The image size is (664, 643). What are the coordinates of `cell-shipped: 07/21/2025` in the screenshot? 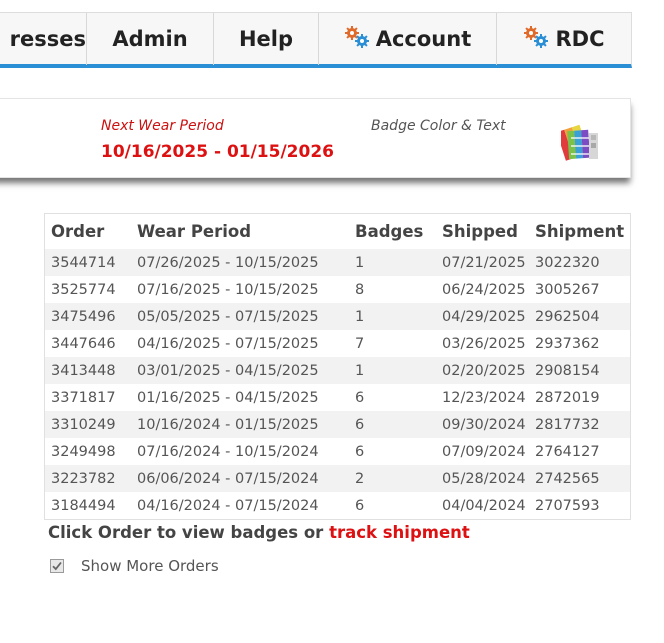 It's located at (482, 262).